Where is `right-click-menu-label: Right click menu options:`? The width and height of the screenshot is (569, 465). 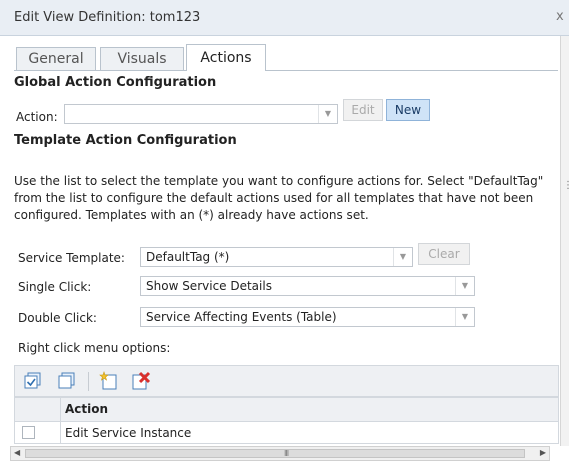 right-click-menu-label: Right click menu options: is located at coordinates (94, 348).